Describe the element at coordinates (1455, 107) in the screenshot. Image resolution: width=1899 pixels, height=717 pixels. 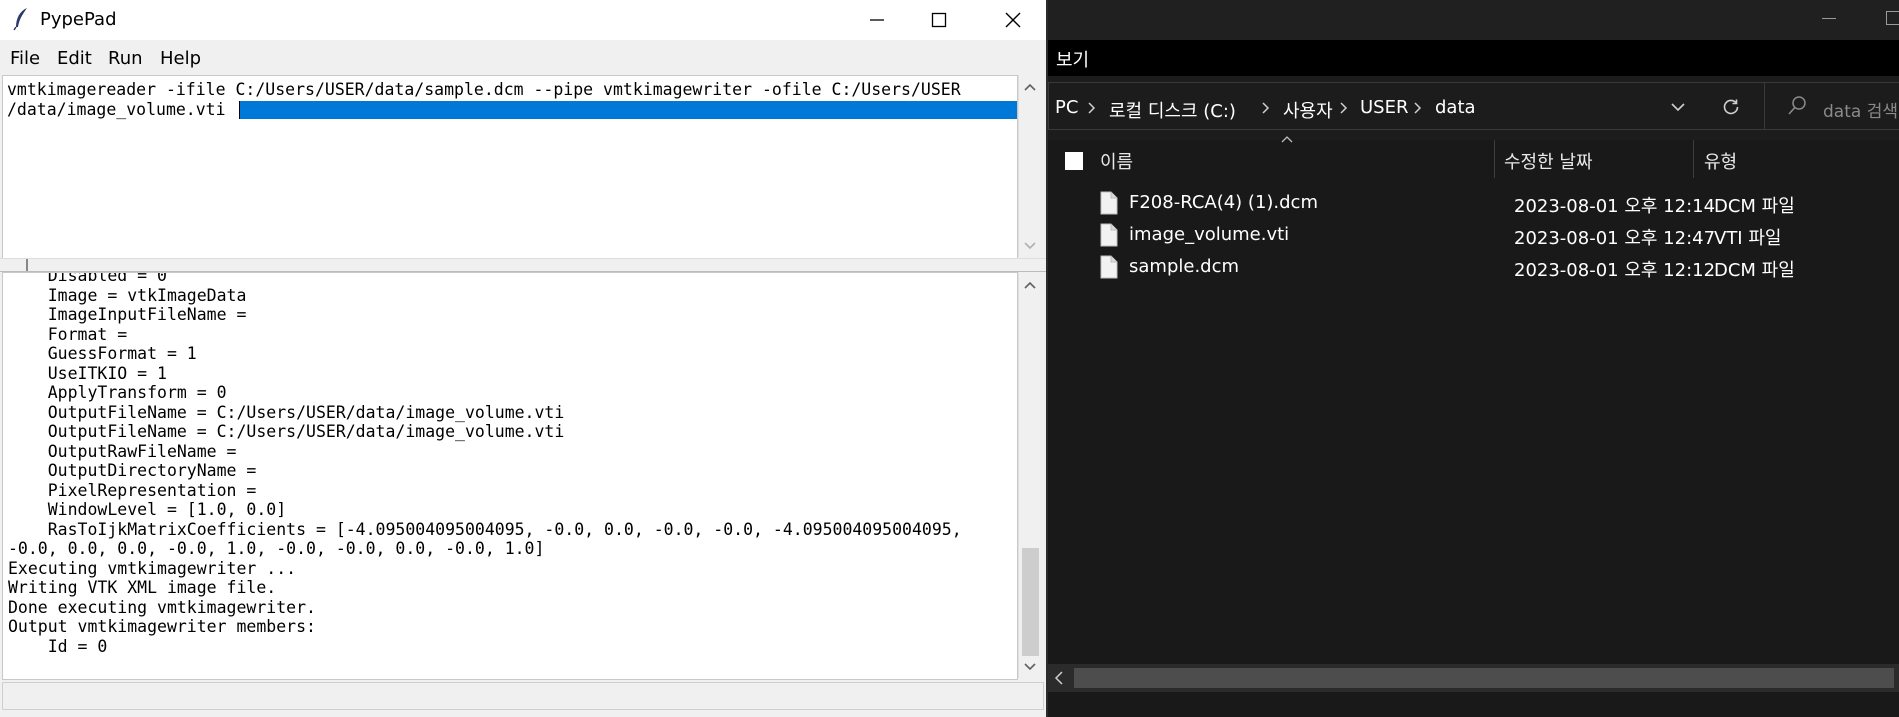
I see `breadcrumb-data: data` at that location.